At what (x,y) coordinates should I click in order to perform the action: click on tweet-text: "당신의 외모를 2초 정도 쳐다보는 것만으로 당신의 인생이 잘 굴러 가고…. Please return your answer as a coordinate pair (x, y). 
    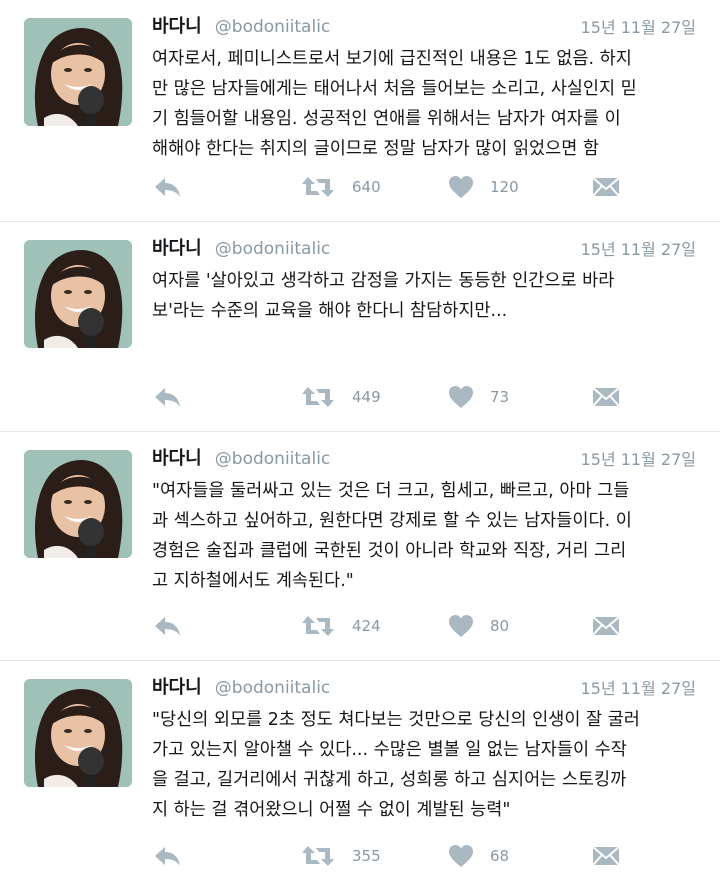
    Looking at the image, I should click on (396, 765).